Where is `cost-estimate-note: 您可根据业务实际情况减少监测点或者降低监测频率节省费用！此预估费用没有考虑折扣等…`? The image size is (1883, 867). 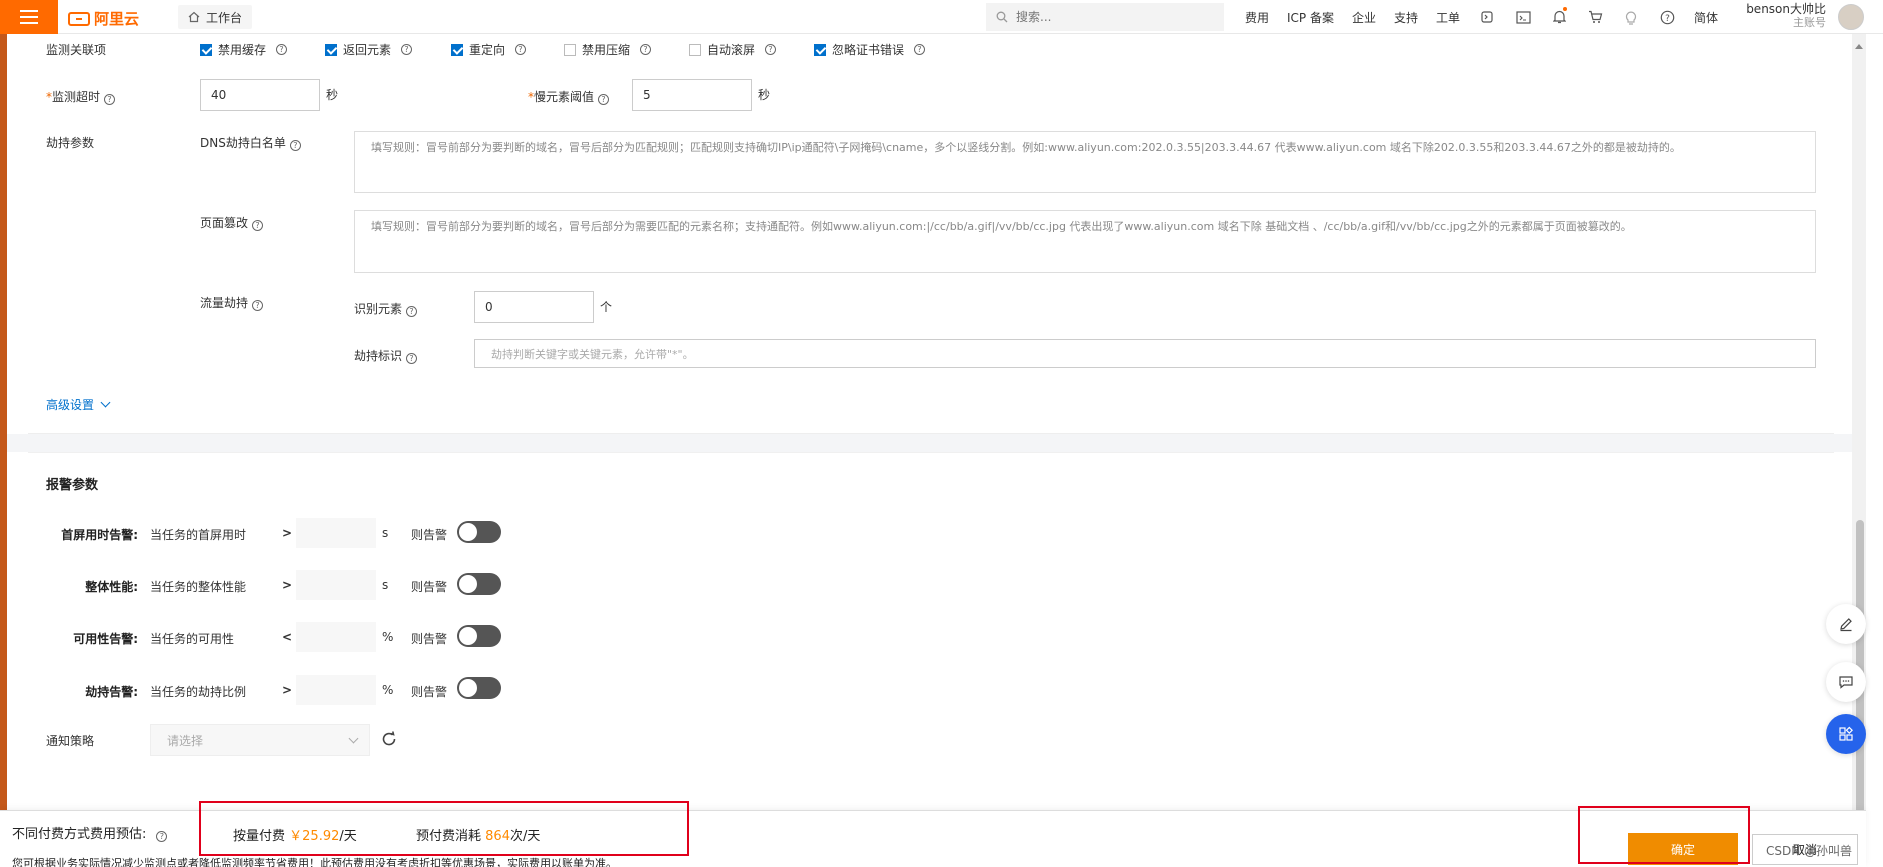
cost-estimate-note: 您可根据业务实际情况减少监测点或者降低监测频率节省费用！此预估费用没有考虑折扣等… is located at coordinates (314, 862).